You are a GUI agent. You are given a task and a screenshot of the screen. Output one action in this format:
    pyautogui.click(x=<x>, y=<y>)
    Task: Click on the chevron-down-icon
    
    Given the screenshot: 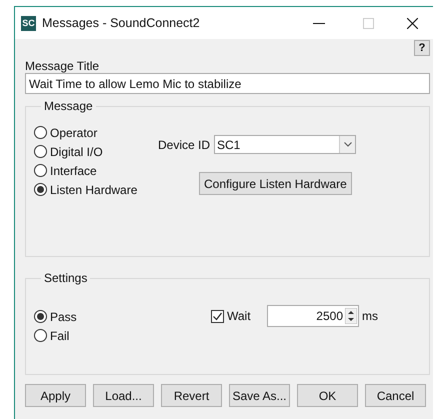 What is the action you would take?
    pyautogui.click(x=348, y=144)
    